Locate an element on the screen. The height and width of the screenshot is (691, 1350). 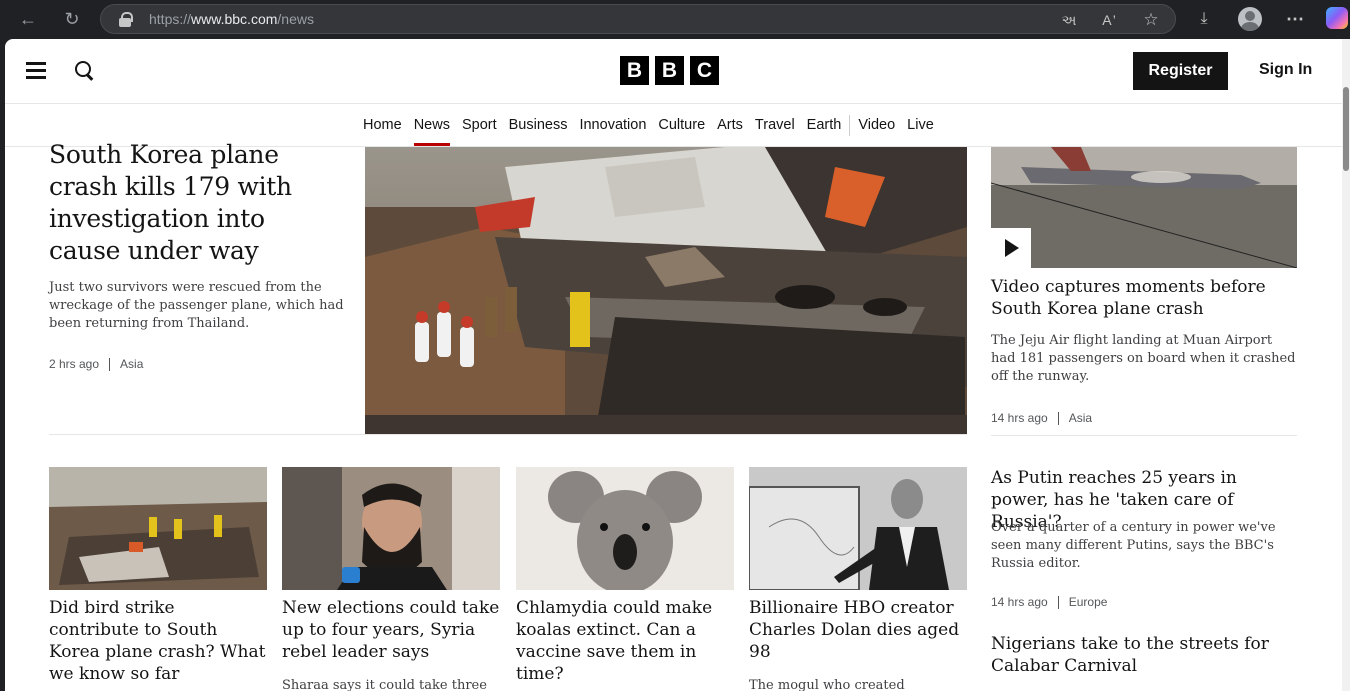
nav-item-arts: Arts is located at coordinates (730, 125).